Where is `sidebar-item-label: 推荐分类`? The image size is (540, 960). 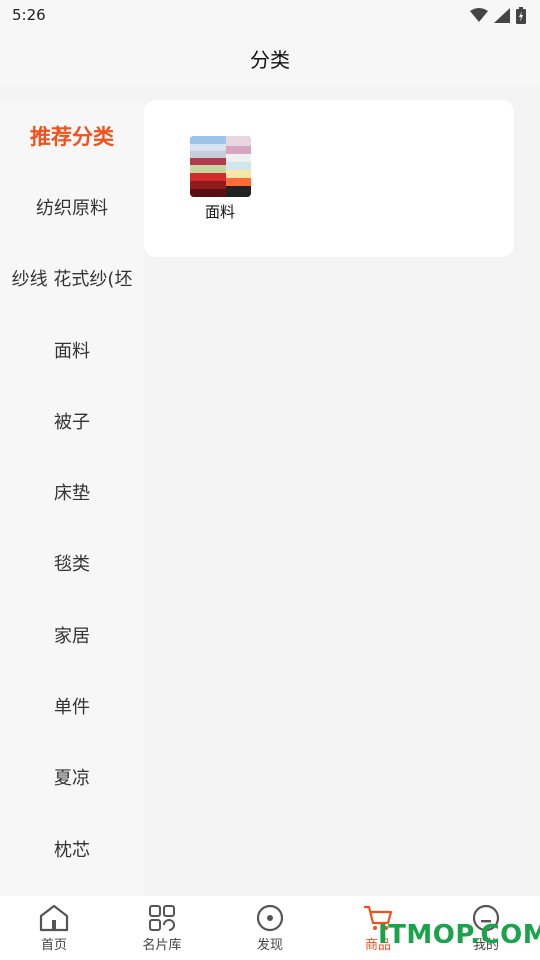 sidebar-item-label: 推荐分类 is located at coordinates (72, 136).